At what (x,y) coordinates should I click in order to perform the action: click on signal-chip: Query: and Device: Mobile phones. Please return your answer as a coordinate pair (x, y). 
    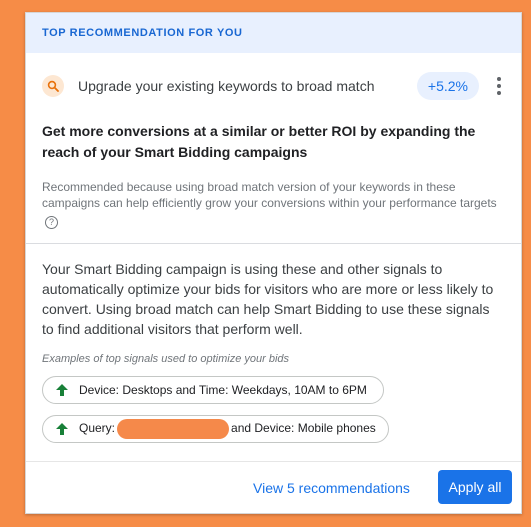
    Looking at the image, I should click on (215, 429).